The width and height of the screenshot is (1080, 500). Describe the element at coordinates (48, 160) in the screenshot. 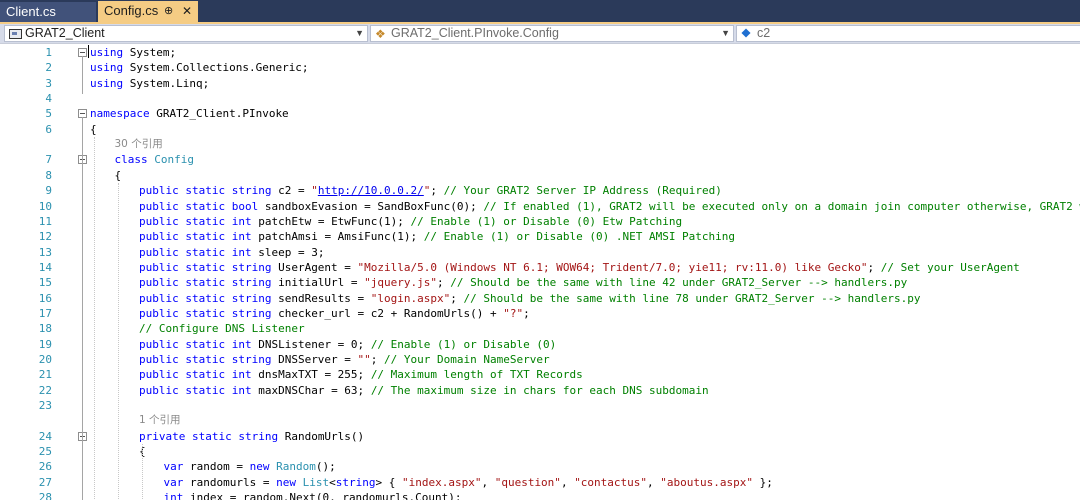

I see `line-number: 7` at that location.